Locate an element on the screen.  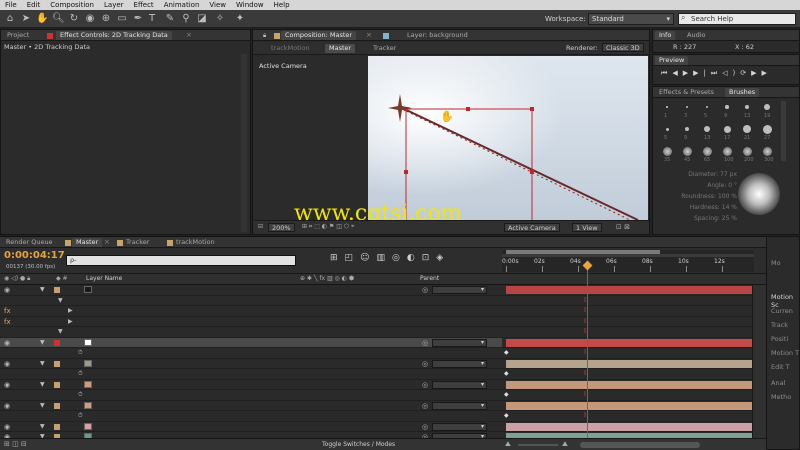
clone-stamp-icon: ⚲ is located at coordinates (186, 19).